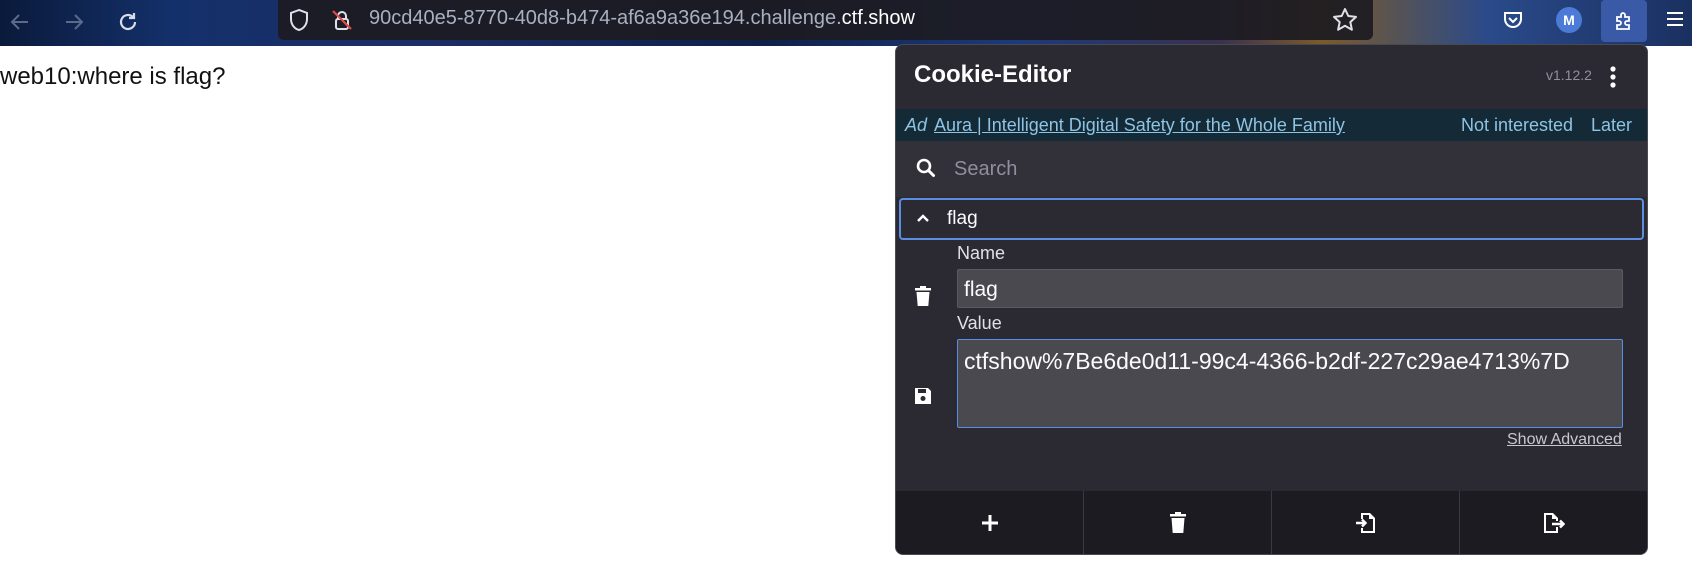 This screenshot has width=1692, height=583. Describe the element at coordinates (1517, 125) in the screenshot. I see `ad-not-interested-button: Not interested` at that location.